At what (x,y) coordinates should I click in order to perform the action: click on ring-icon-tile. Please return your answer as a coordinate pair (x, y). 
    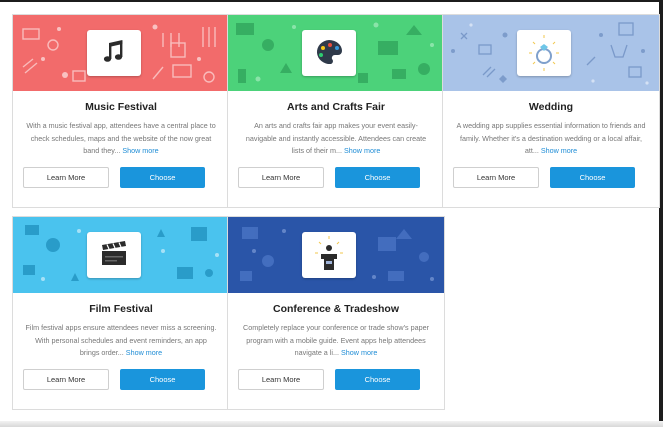
    Looking at the image, I should click on (544, 53).